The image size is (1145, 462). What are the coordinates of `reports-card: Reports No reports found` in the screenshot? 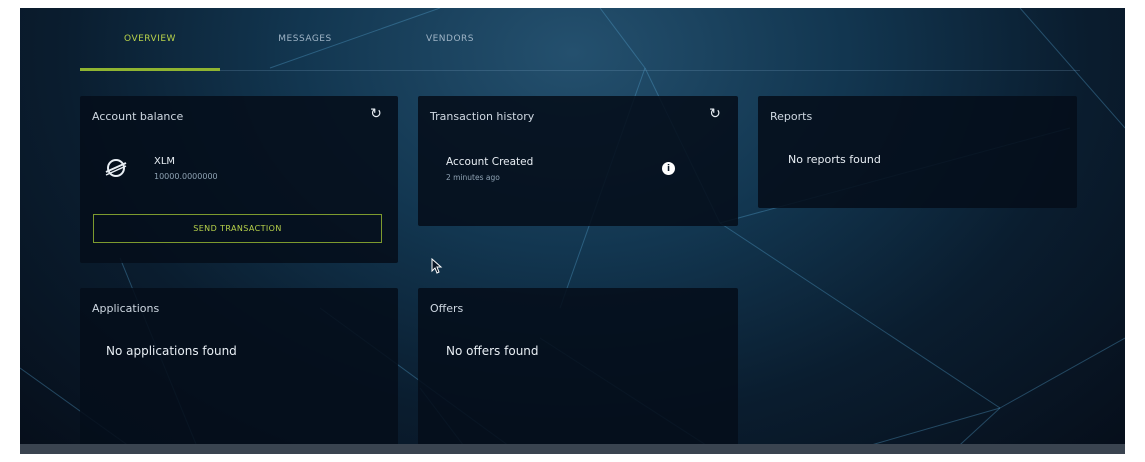 It's located at (917, 152).